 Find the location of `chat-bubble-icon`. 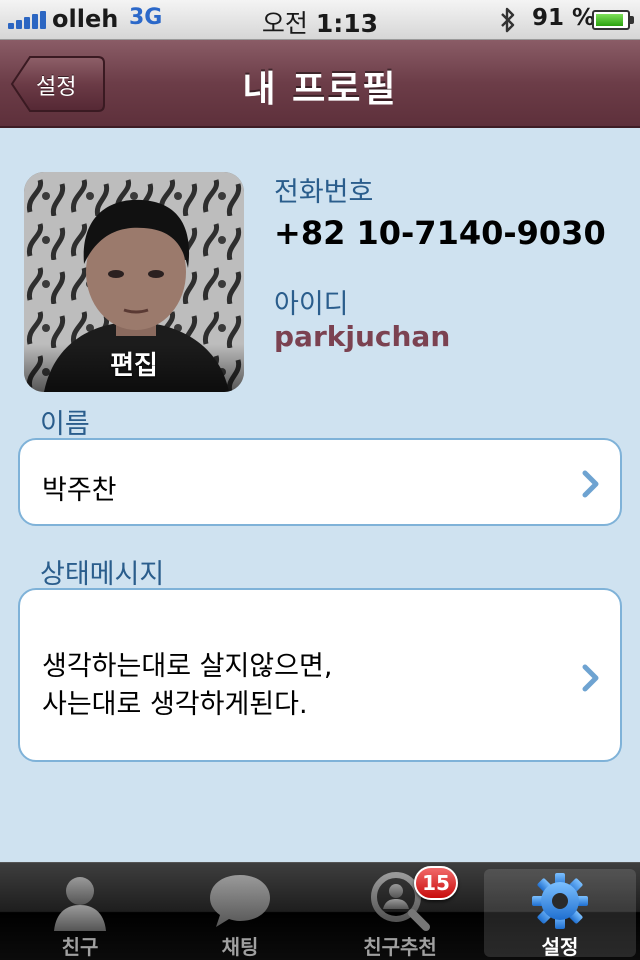

chat-bubble-icon is located at coordinates (240, 901).